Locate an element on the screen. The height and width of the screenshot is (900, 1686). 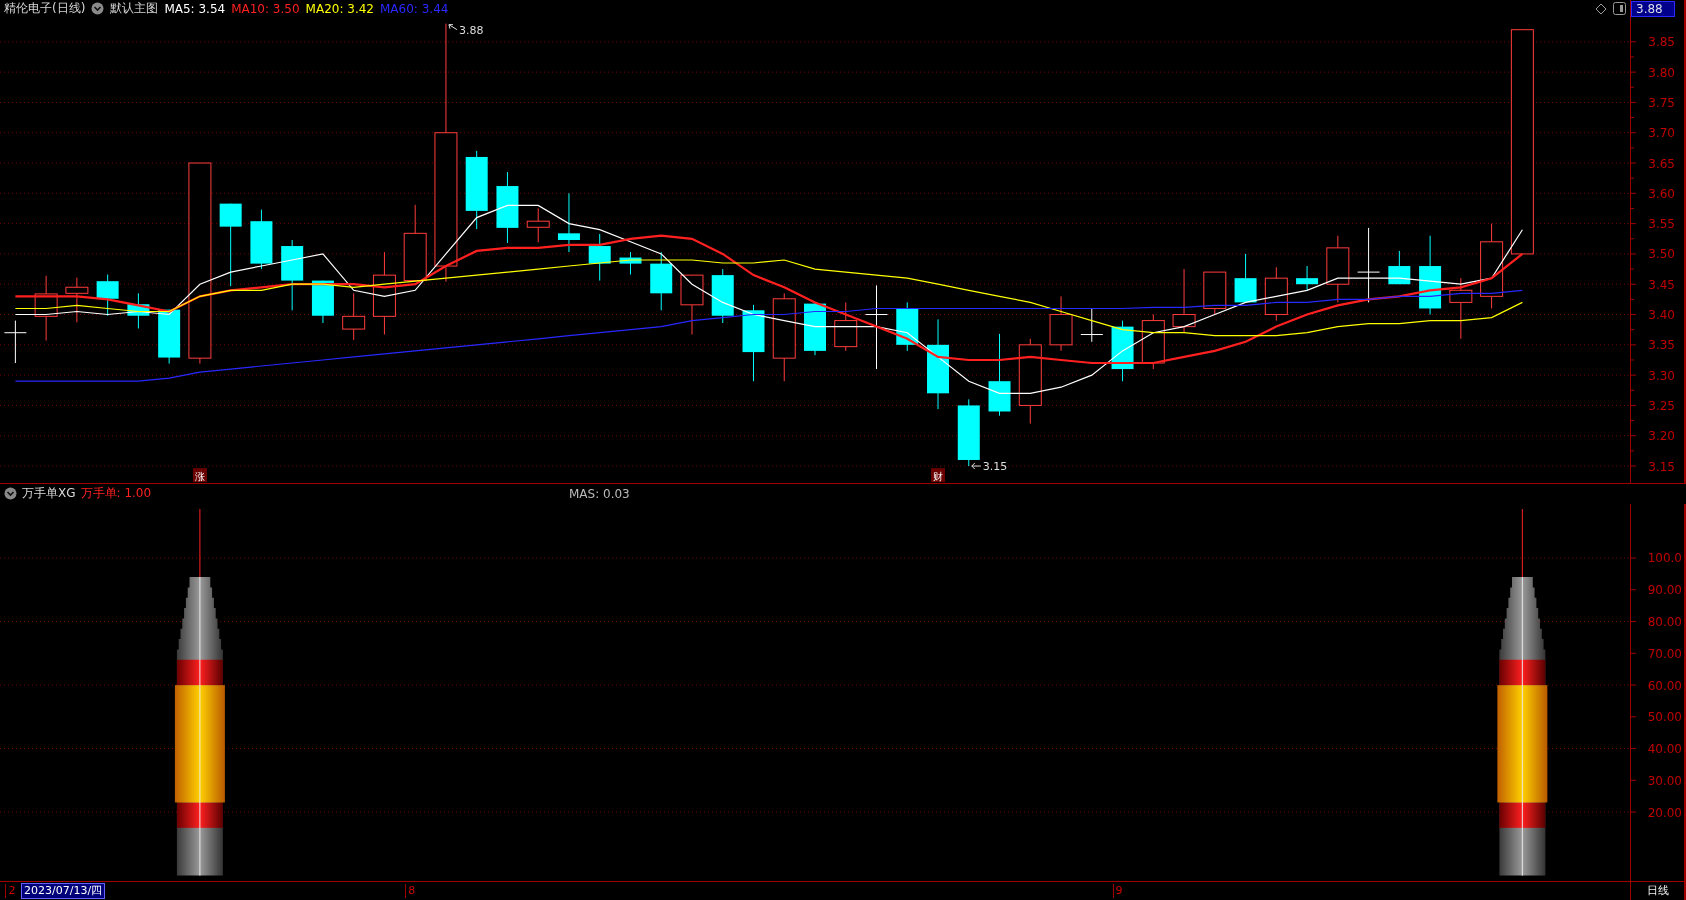
price-axis-label: 3.80 is located at coordinates (1661, 72).